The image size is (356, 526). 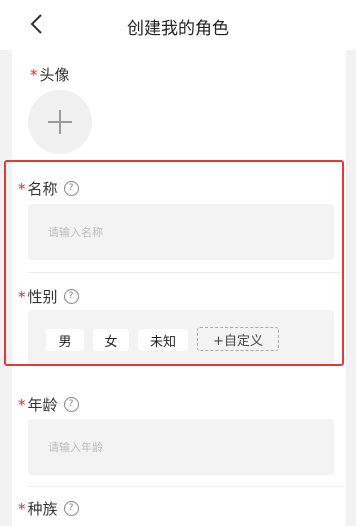 I want to click on name-placeholder: 请输入名称, so click(x=75, y=232).